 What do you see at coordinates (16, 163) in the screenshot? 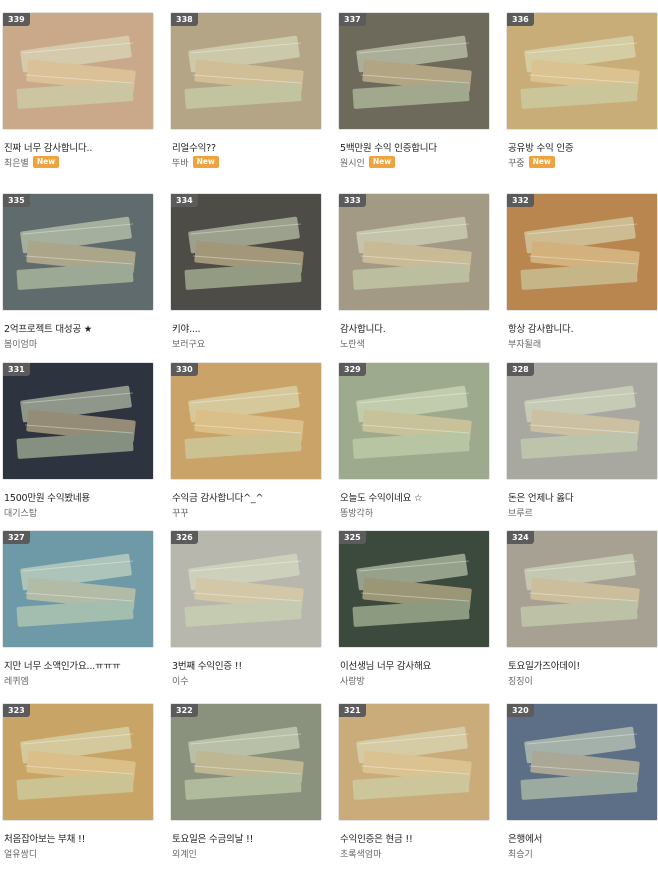
I see `post-author: 최은별` at bounding box center [16, 163].